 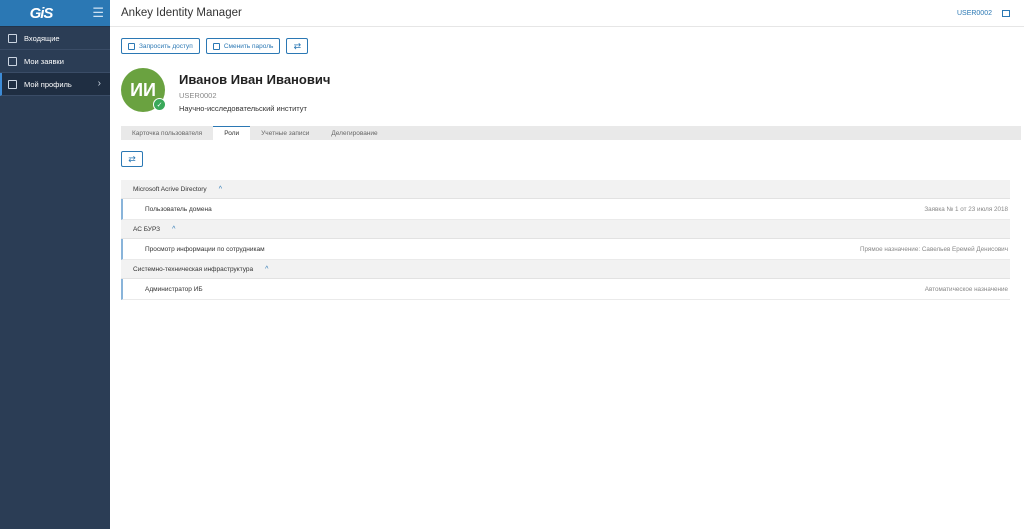 What do you see at coordinates (1006, 13) in the screenshot?
I see `logout-icon` at bounding box center [1006, 13].